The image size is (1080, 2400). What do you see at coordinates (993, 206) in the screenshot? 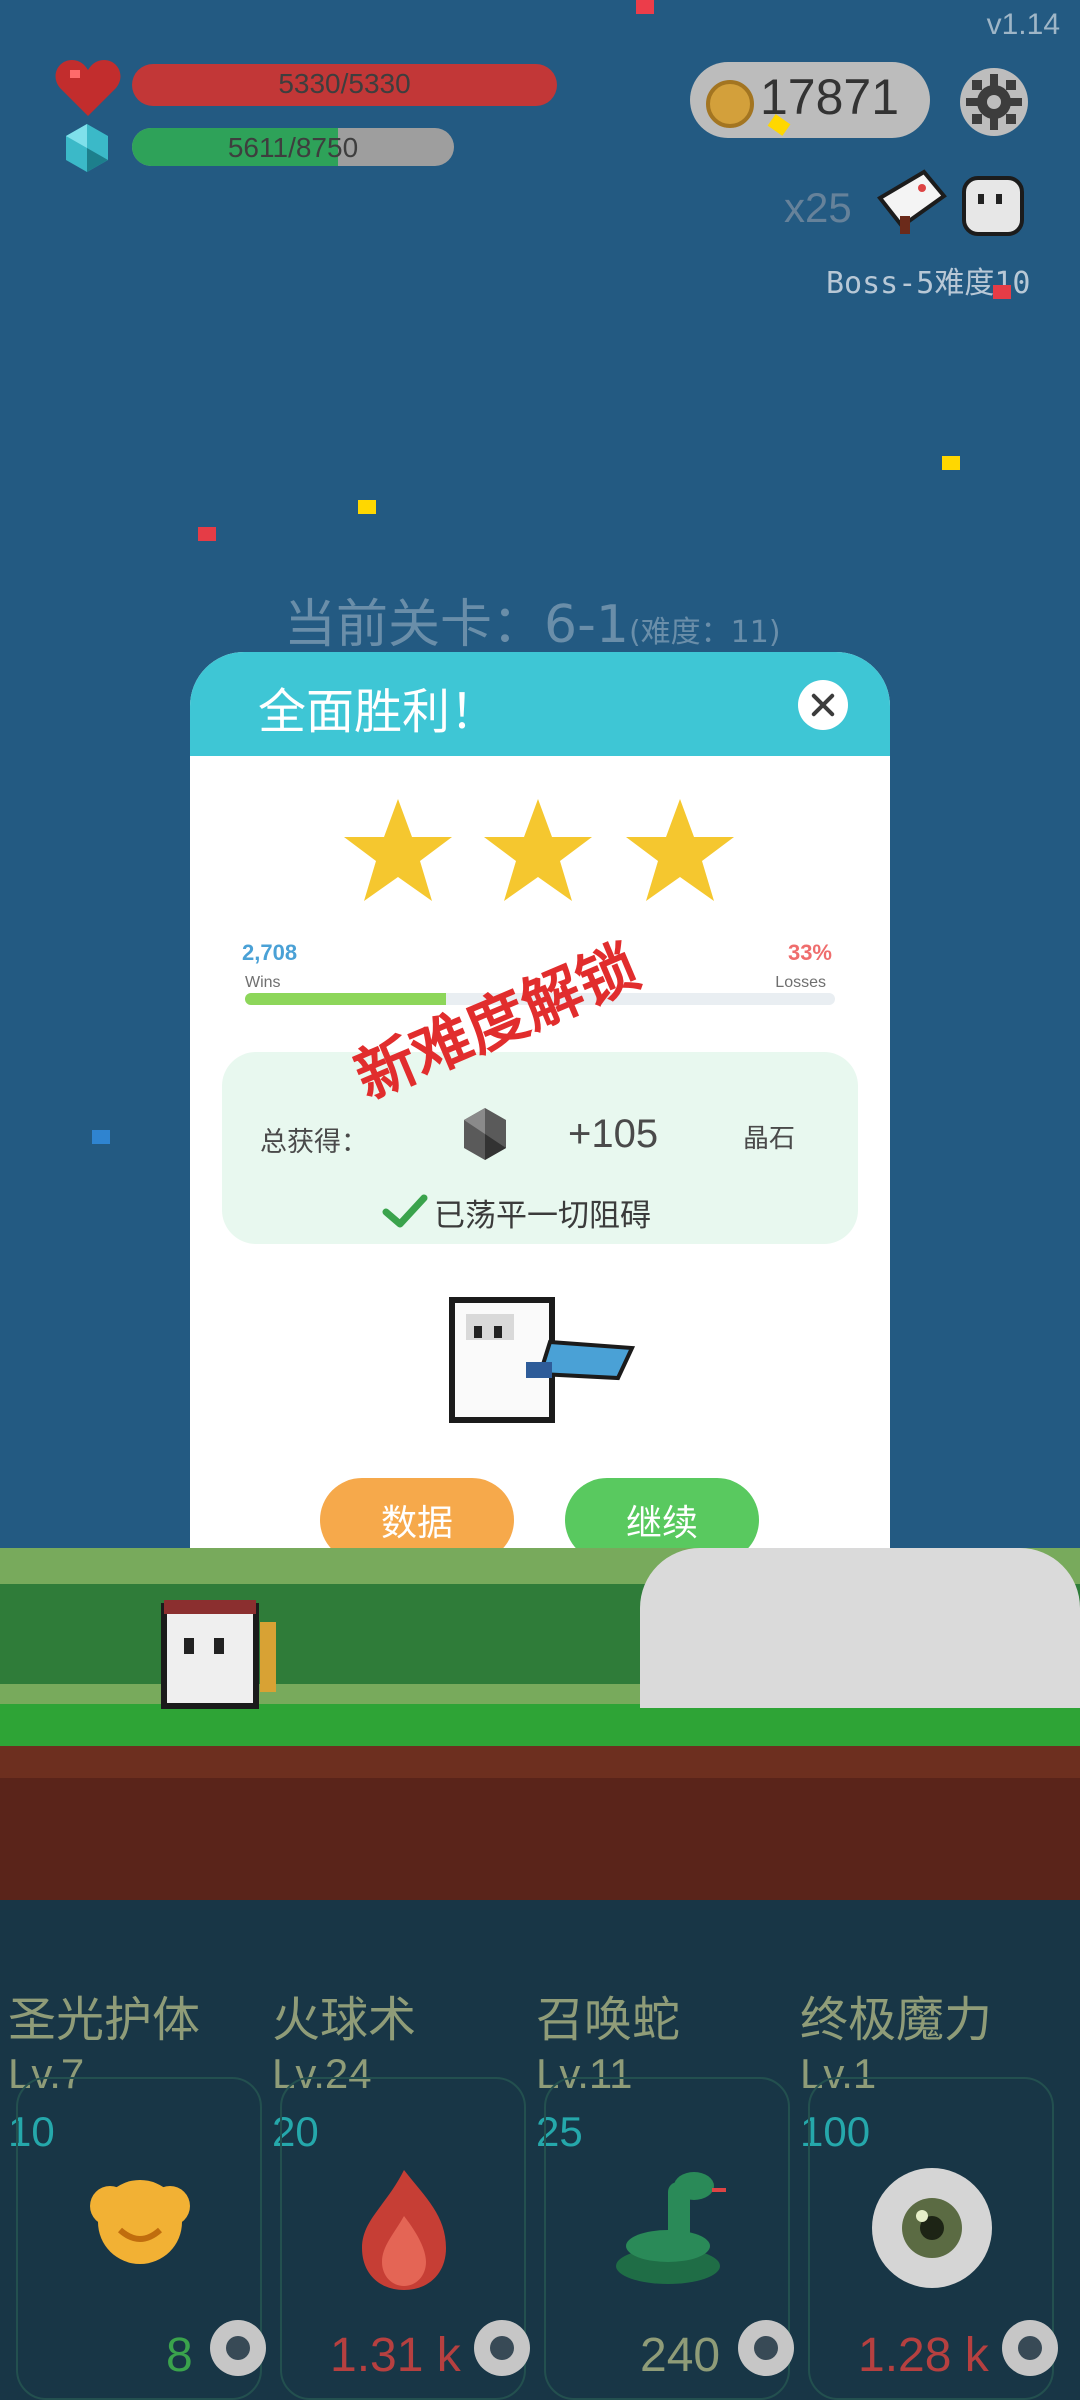
I see `ghost-icon` at bounding box center [993, 206].